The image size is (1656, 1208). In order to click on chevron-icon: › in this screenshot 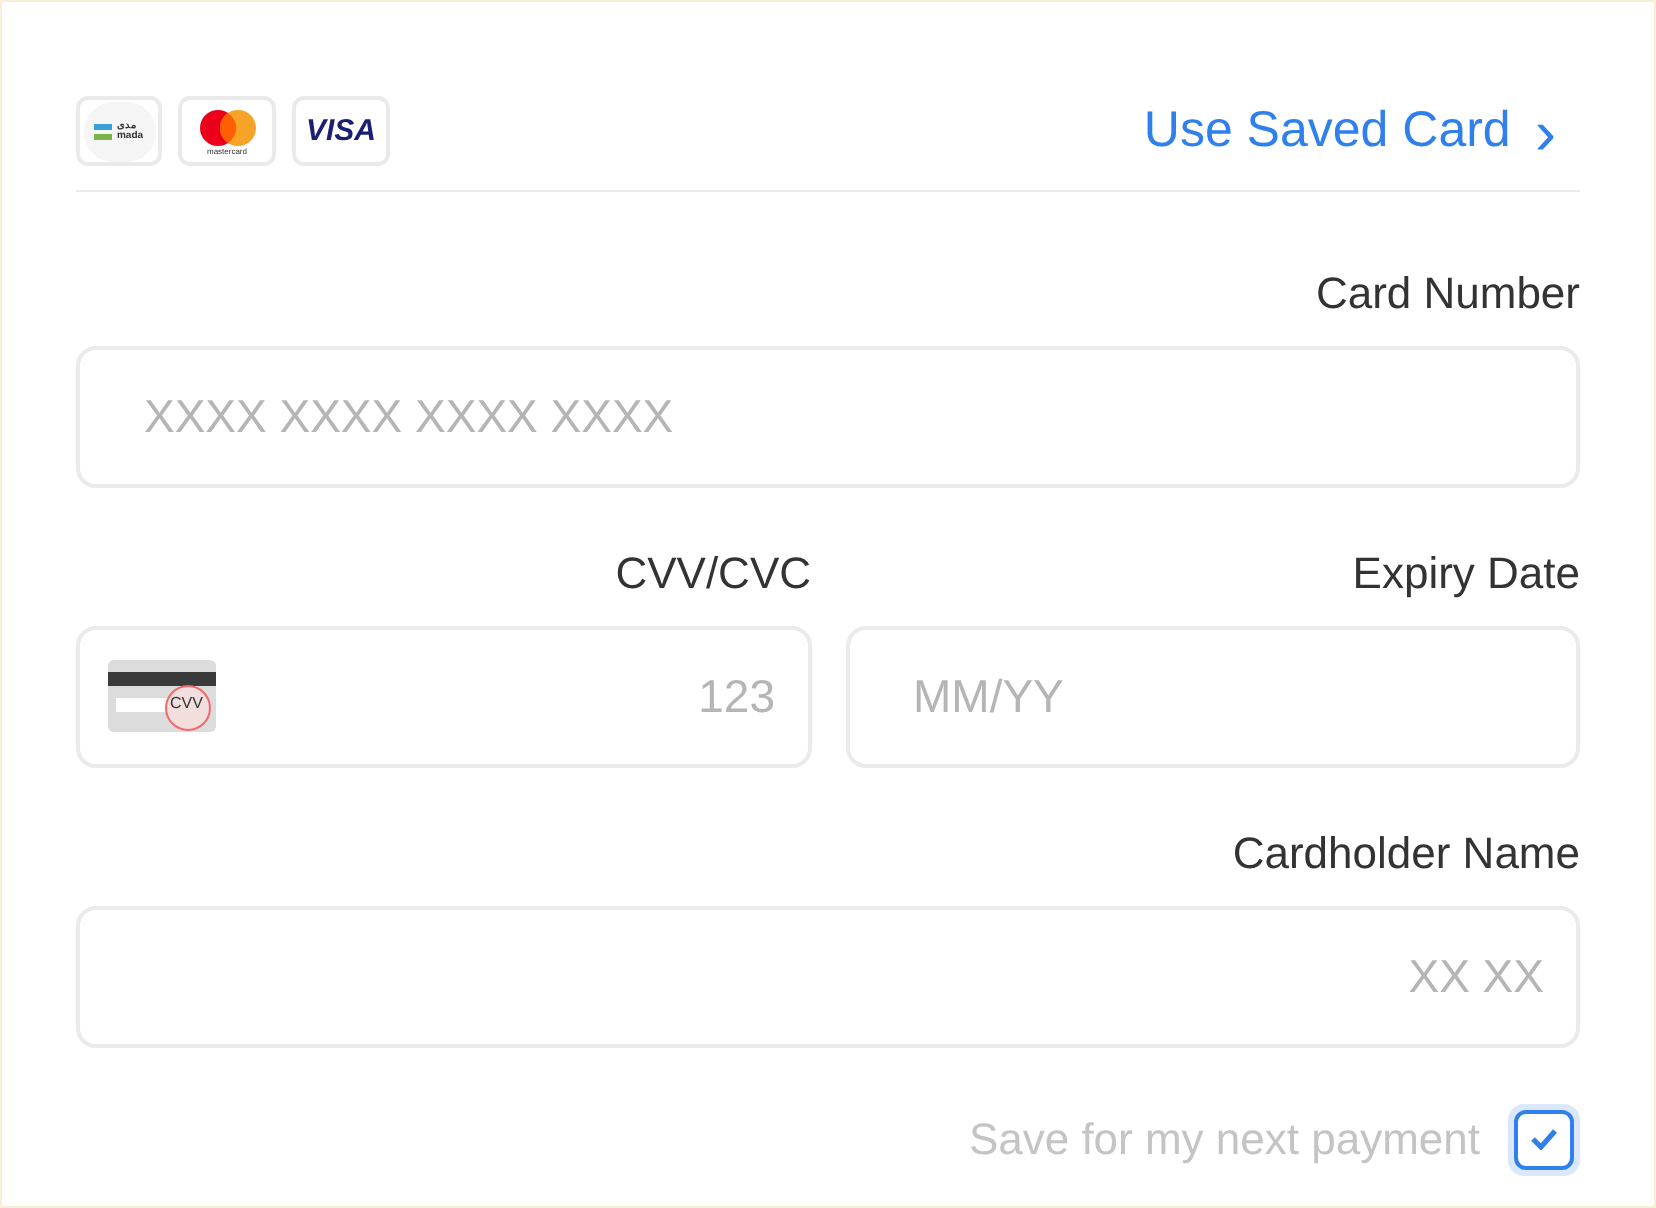, I will do `click(1545, 131)`.